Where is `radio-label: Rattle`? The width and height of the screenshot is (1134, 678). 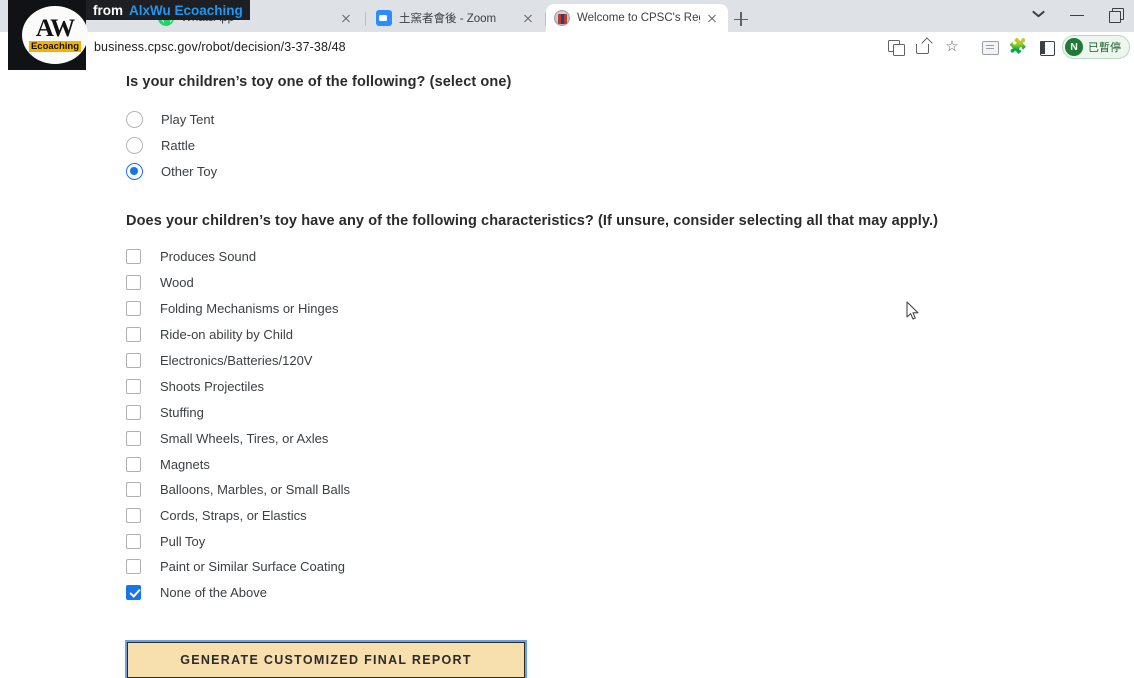 radio-label: Rattle is located at coordinates (178, 145).